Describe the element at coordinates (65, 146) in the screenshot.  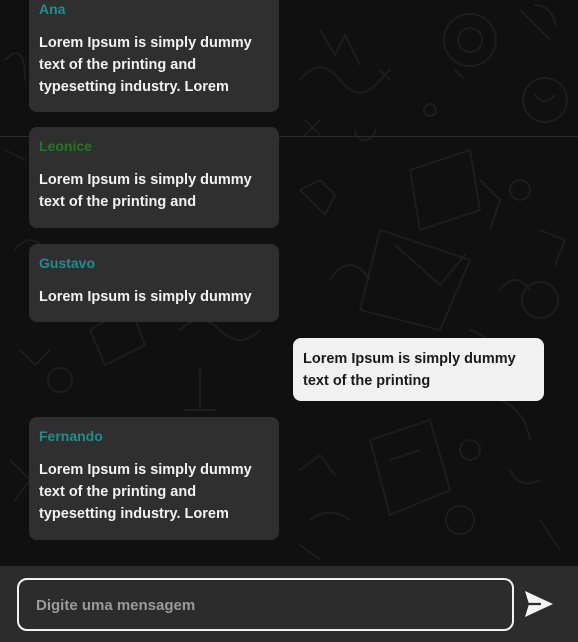
I see `message-sender: Leonice` at that location.